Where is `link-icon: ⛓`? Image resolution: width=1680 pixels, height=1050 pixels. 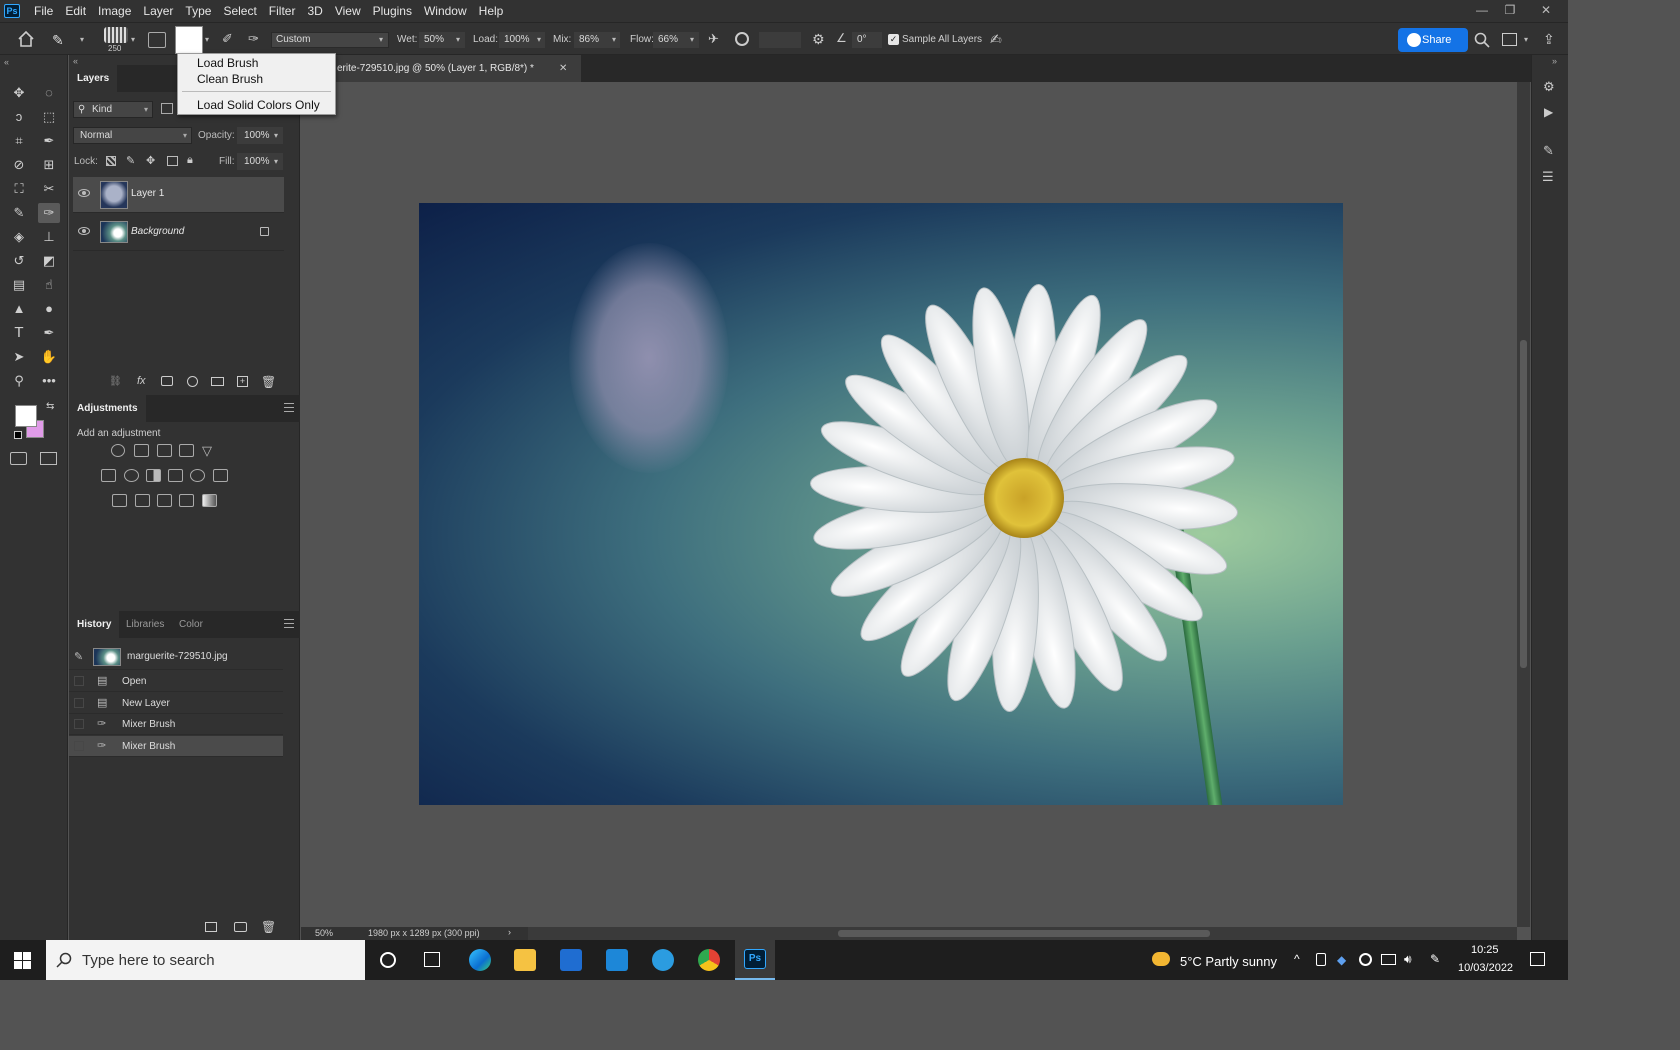
link-icon: ⛓ is located at coordinates (115, 381).